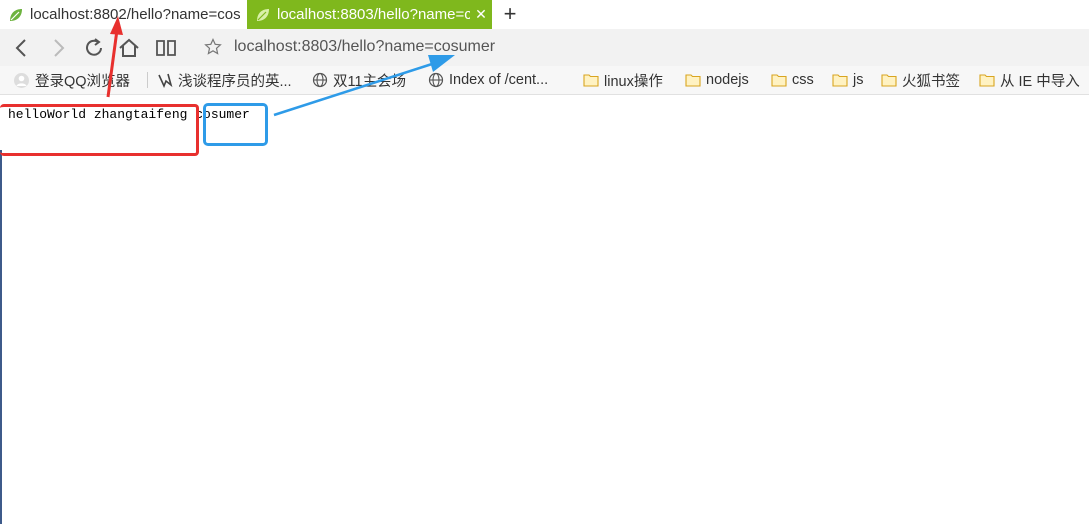 Image resolution: width=1089 pixels, height=524 pixels. I want to click on new-tab-button: +, so click(510, 14).